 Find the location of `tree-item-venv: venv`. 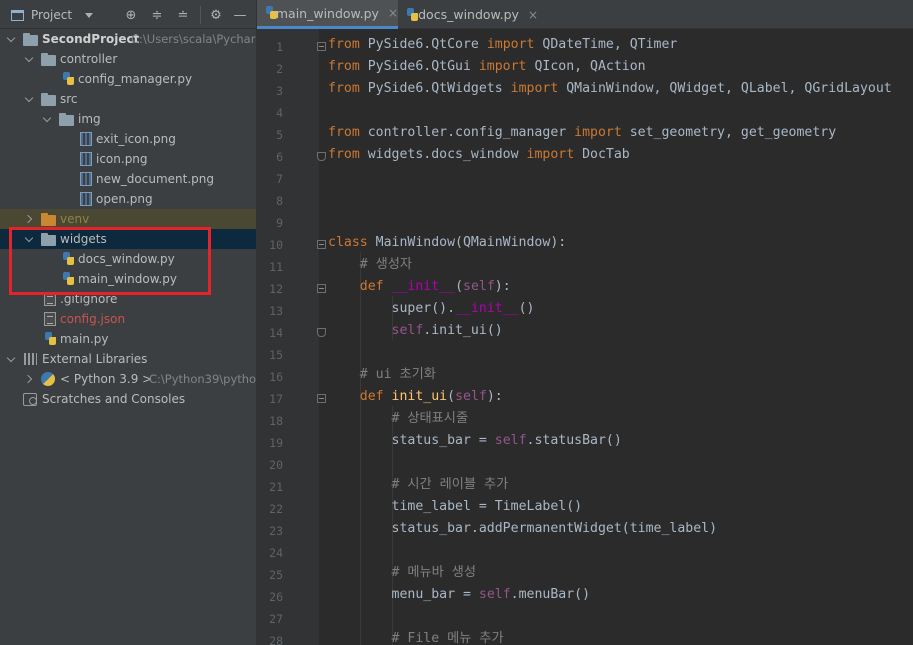

tree-item-venv: venv is located at coordinates (128, 219).